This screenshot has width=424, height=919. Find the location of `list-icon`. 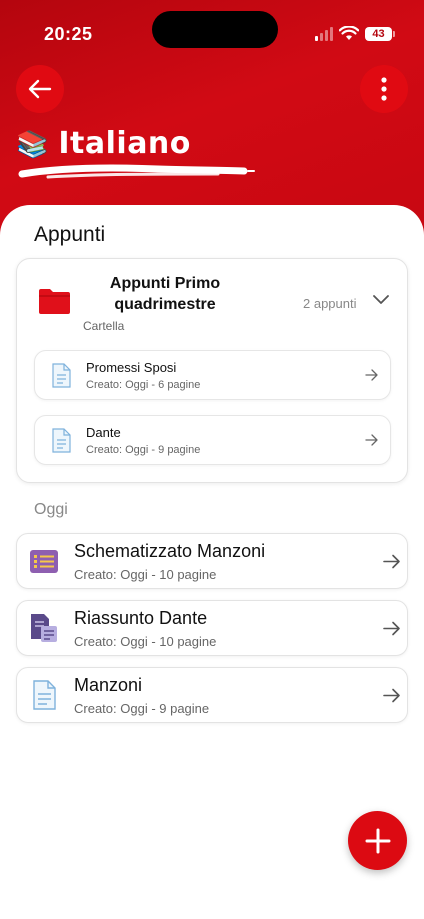

list-icon is located at coordinates (44, 561).